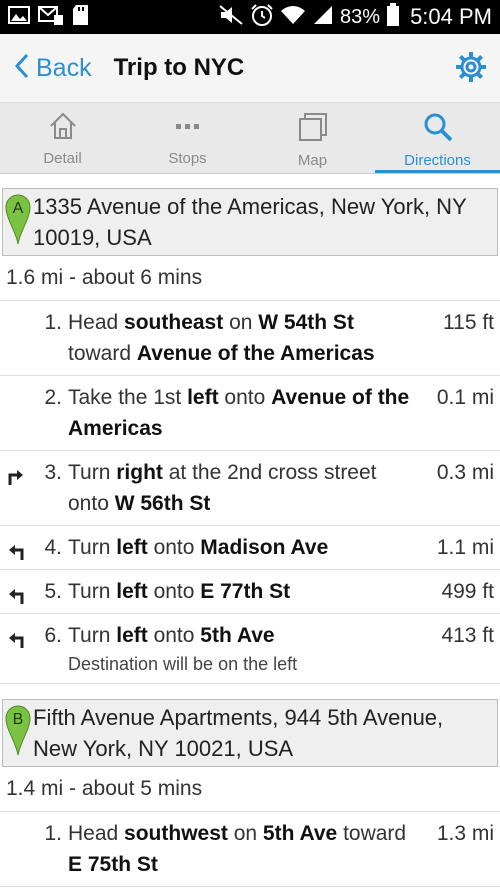 This screenshot has width=500, height=889. What do you see at coordinates (53, 397) in the screenshot?
I see `step-number: 2.` at bounding box center [53, 397].